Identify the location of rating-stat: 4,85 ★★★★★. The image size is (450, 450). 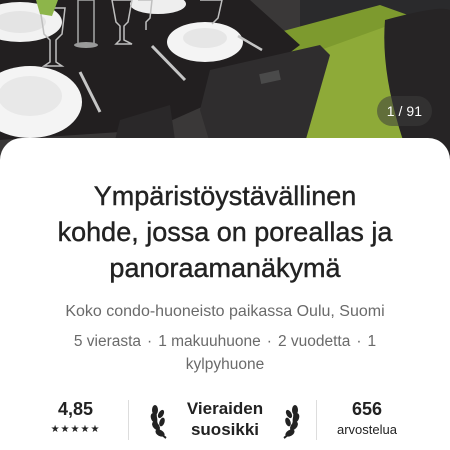
(75, 421).